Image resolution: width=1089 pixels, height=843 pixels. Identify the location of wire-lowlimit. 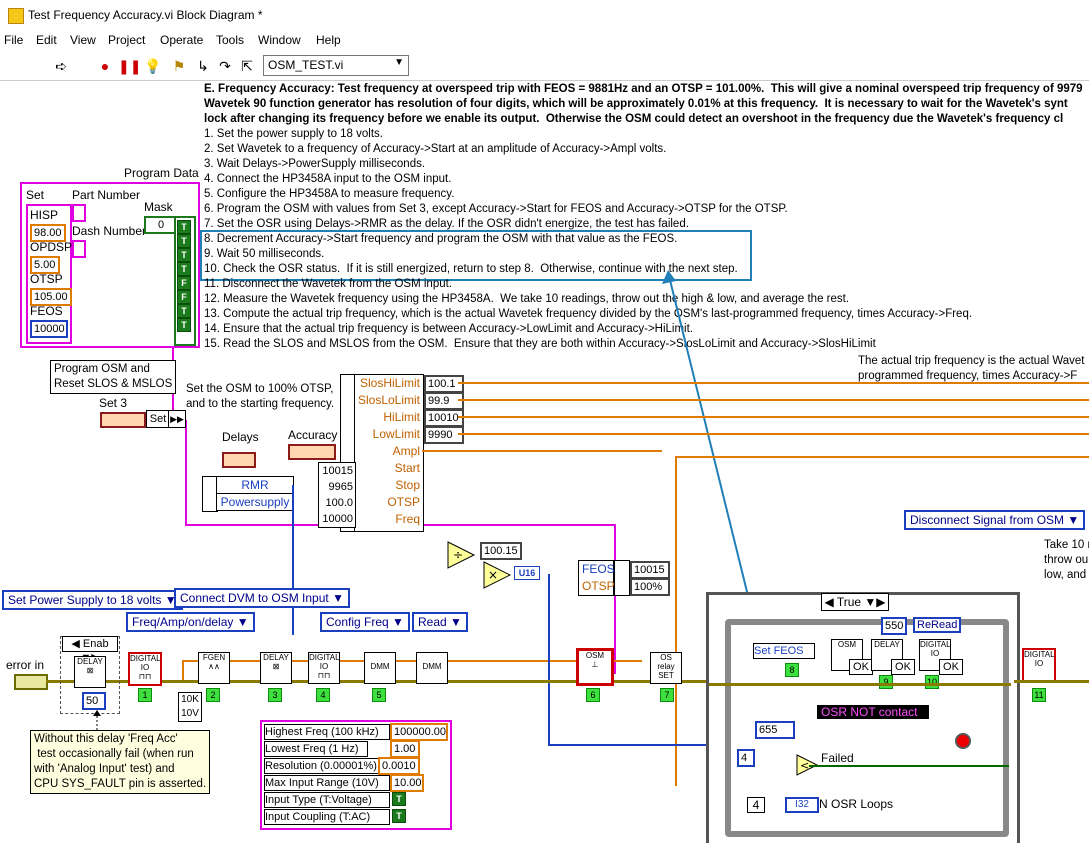
(773, 434).